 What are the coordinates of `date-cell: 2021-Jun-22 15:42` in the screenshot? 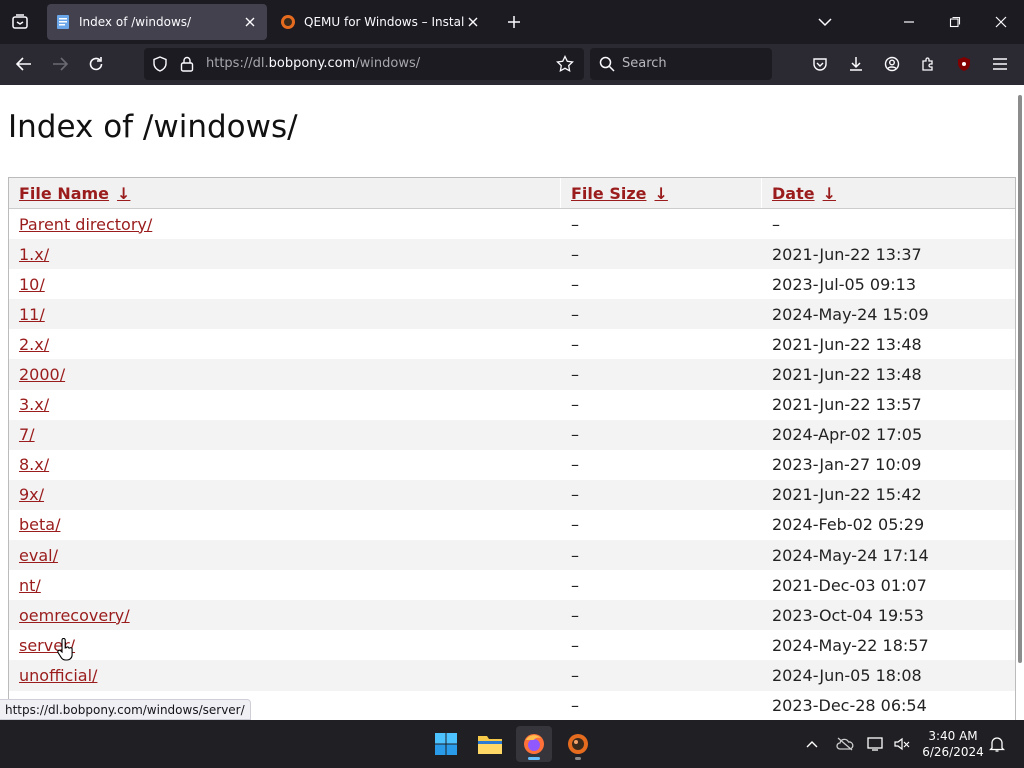 It's located at (847, 495).